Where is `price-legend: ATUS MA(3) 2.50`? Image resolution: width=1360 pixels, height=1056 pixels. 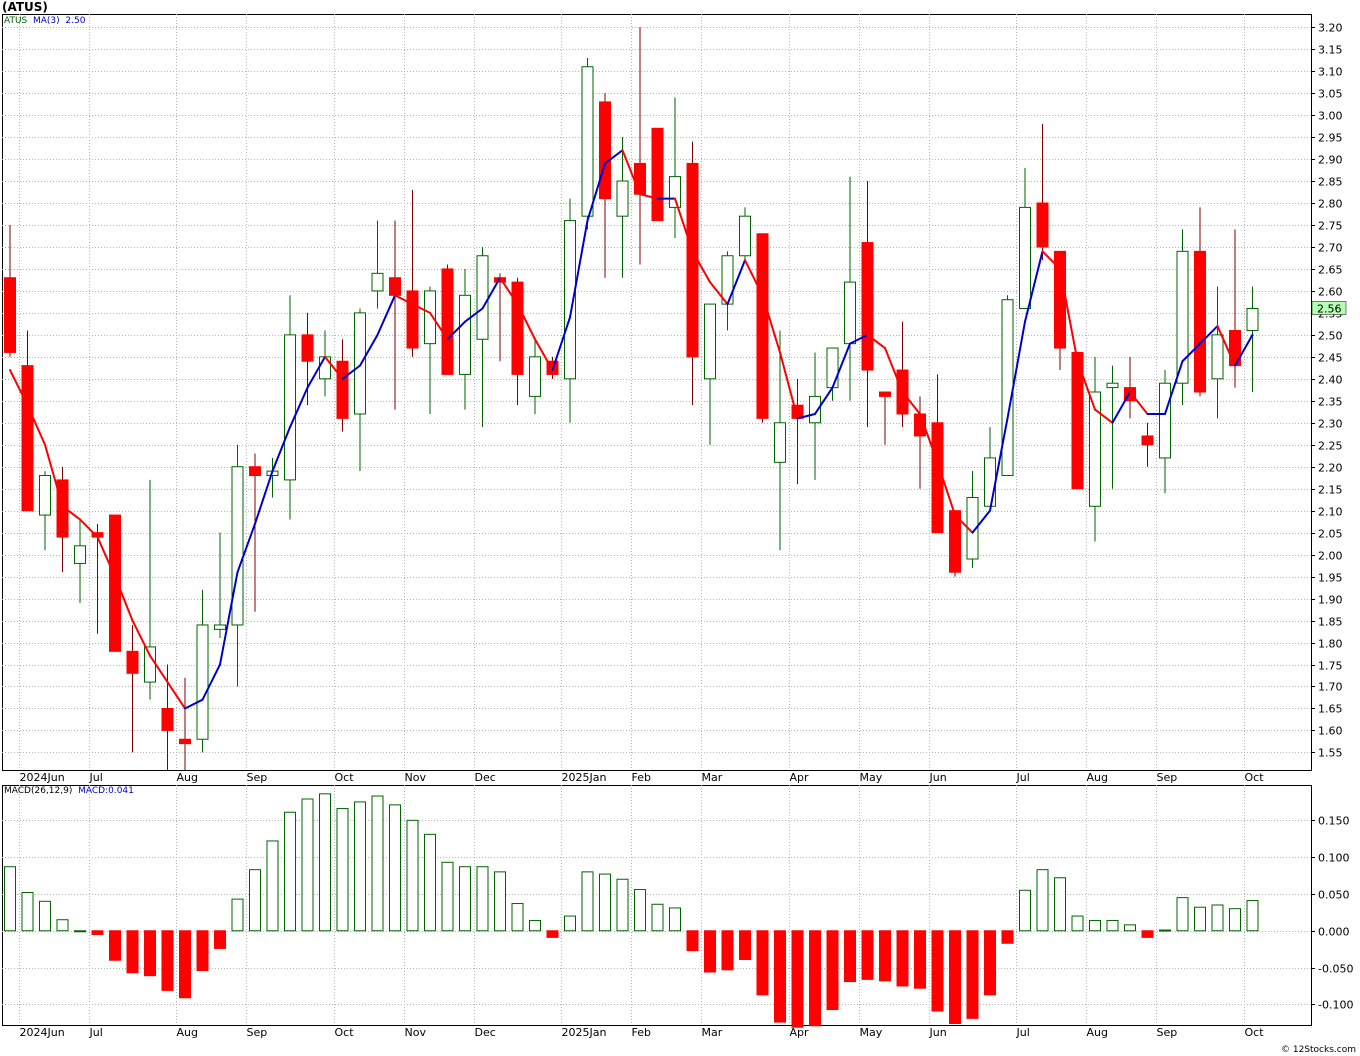 price-legend: ATUS MA(3) 2.50 is located at coordinates (44, 21).